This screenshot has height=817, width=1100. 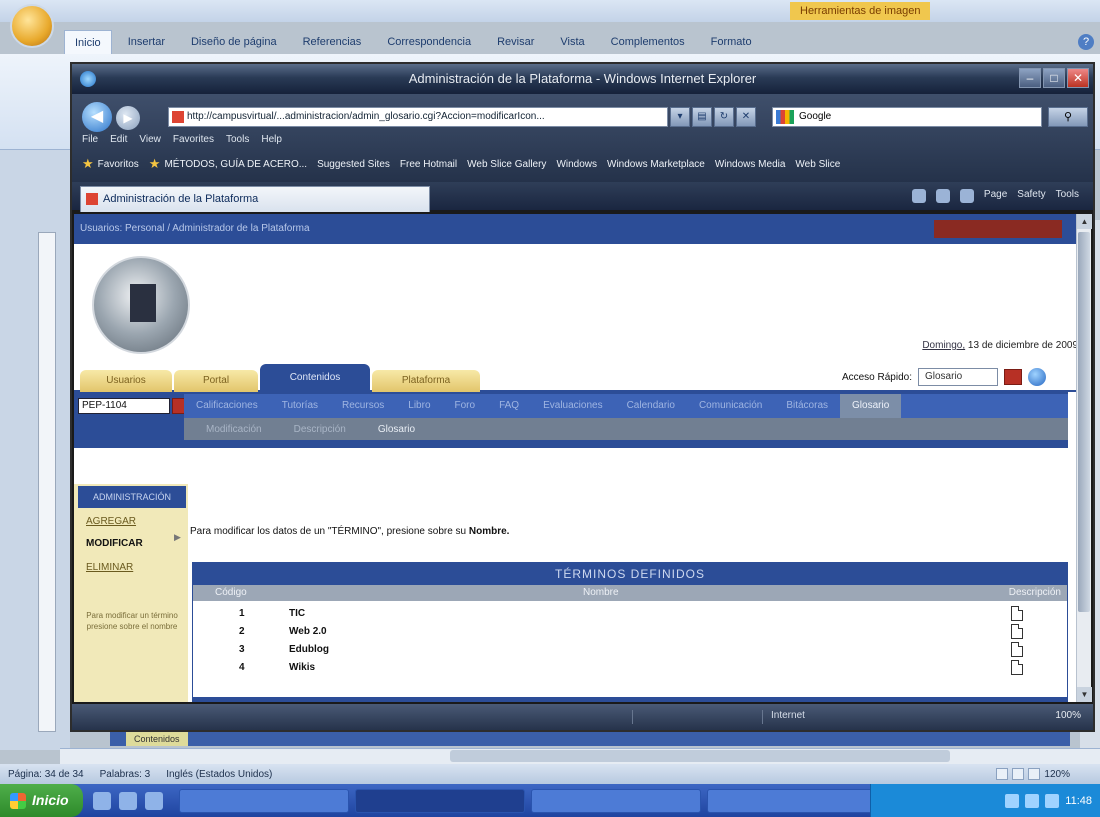 I want to click on favorite-link: Windows Media, so click(x=750, y=164).